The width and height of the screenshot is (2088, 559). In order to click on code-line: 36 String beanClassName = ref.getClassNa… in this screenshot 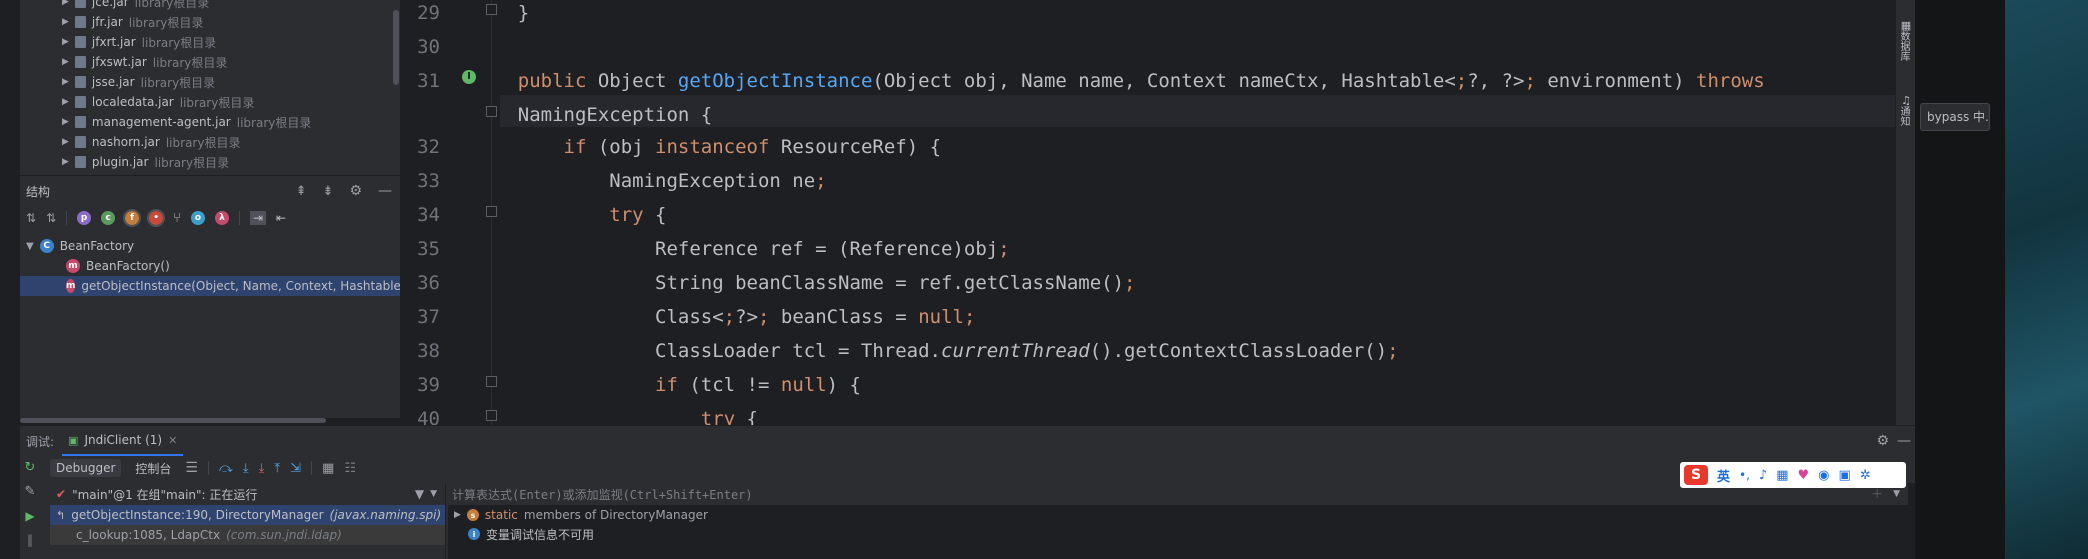, I will do `click(1147, 284)`.